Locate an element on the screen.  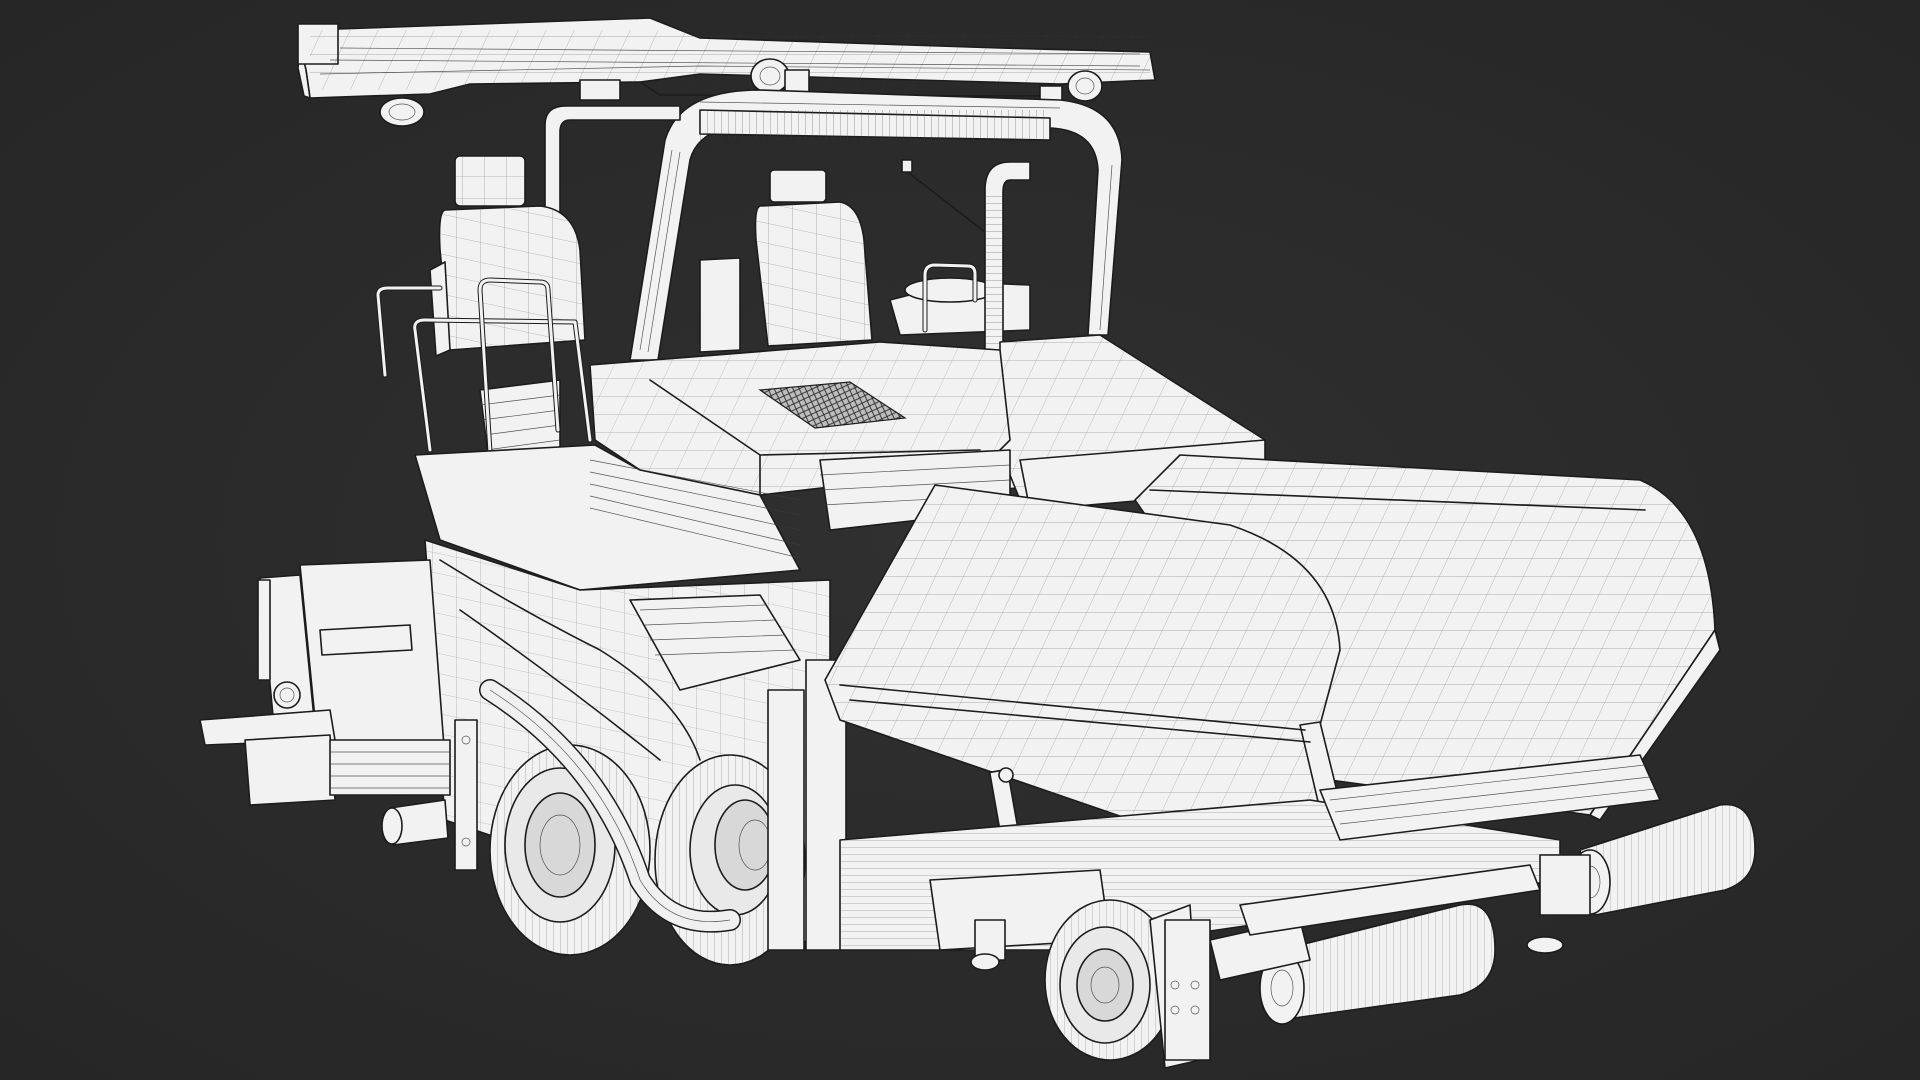
operator-seat-left-icon is located at coordinates (507, 313).